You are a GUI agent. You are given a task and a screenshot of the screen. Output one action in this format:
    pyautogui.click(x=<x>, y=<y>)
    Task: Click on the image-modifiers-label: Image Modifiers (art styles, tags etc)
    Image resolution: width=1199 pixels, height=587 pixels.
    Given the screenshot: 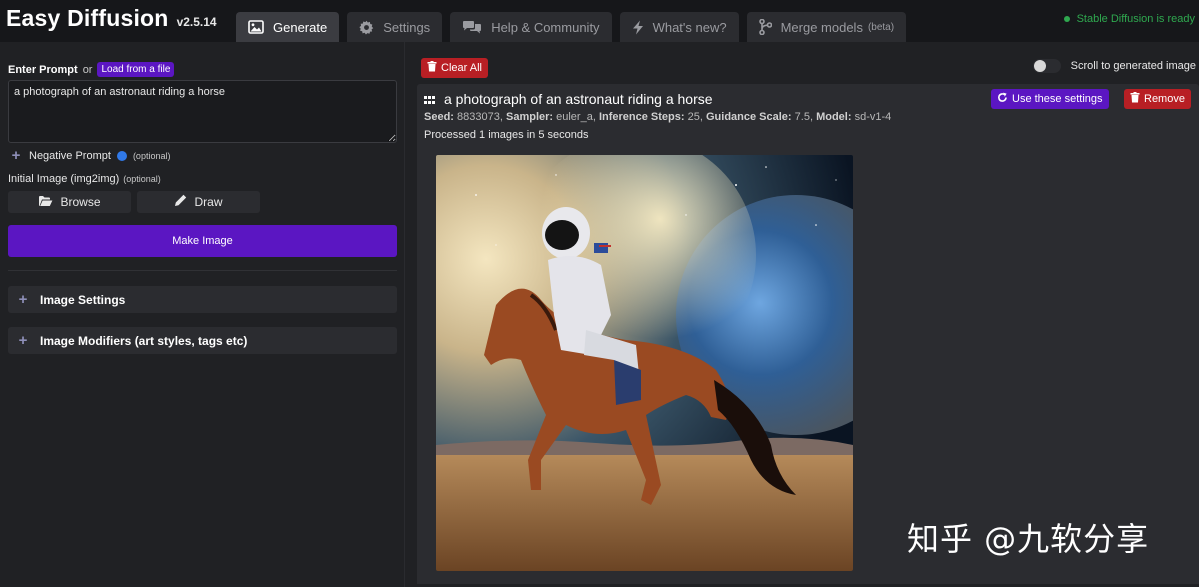 What is the action you would take?
    pyautogui.click(x=144, y=340)
    